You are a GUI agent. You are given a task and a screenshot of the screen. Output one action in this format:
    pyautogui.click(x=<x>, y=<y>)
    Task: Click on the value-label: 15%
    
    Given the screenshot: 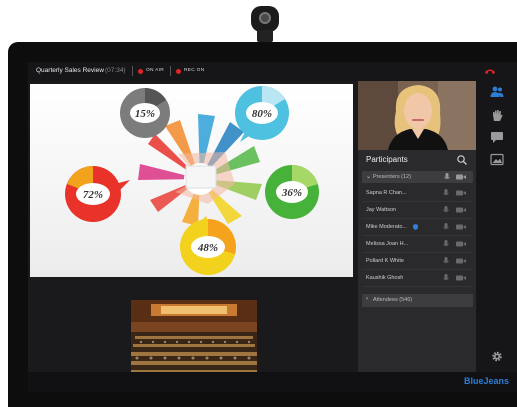 What is the action you would take?
    pyautogui.click(x=145, y=114)
    